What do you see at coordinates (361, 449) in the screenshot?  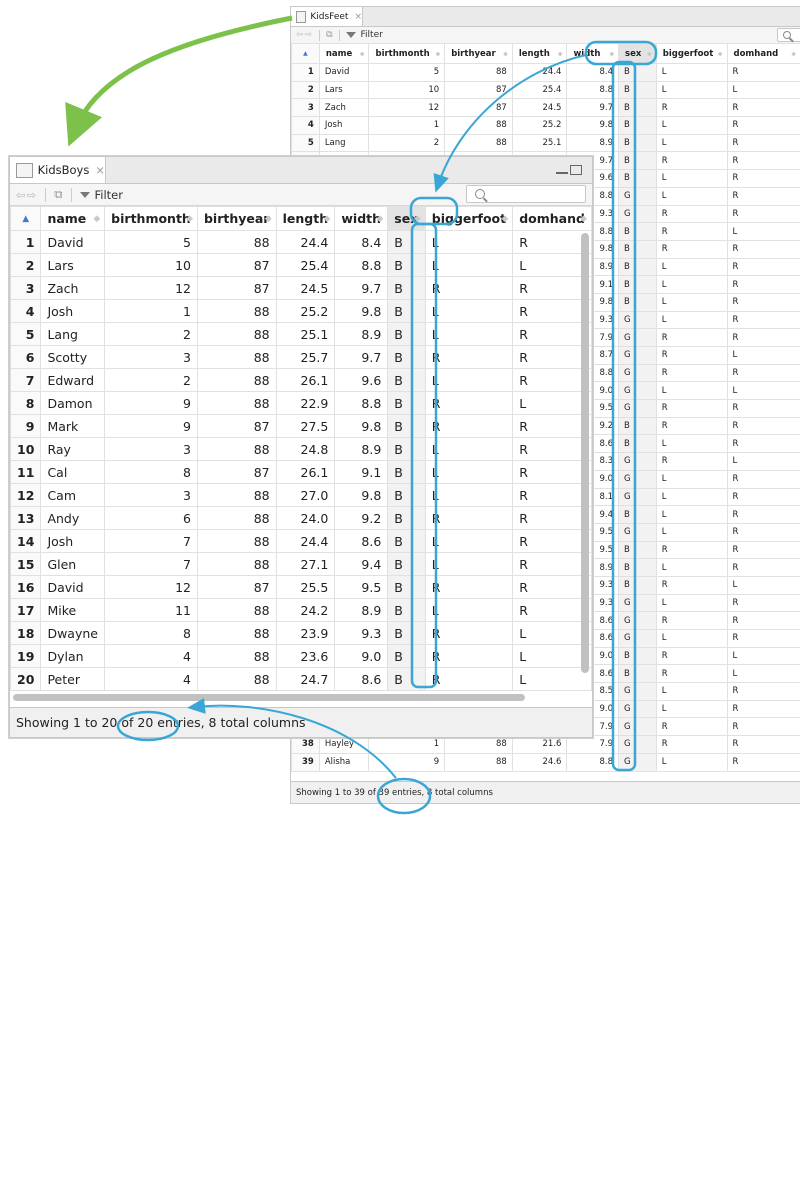 I see `table-cell: 8.9` at bounding box center [361, 449].